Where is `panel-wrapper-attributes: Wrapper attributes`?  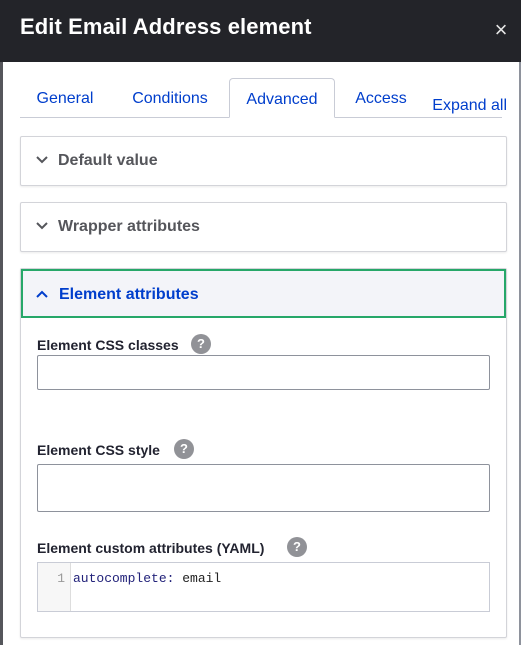 panel-wrapper-attributes: Wrapper attributes is located at coordinates (263, 227).